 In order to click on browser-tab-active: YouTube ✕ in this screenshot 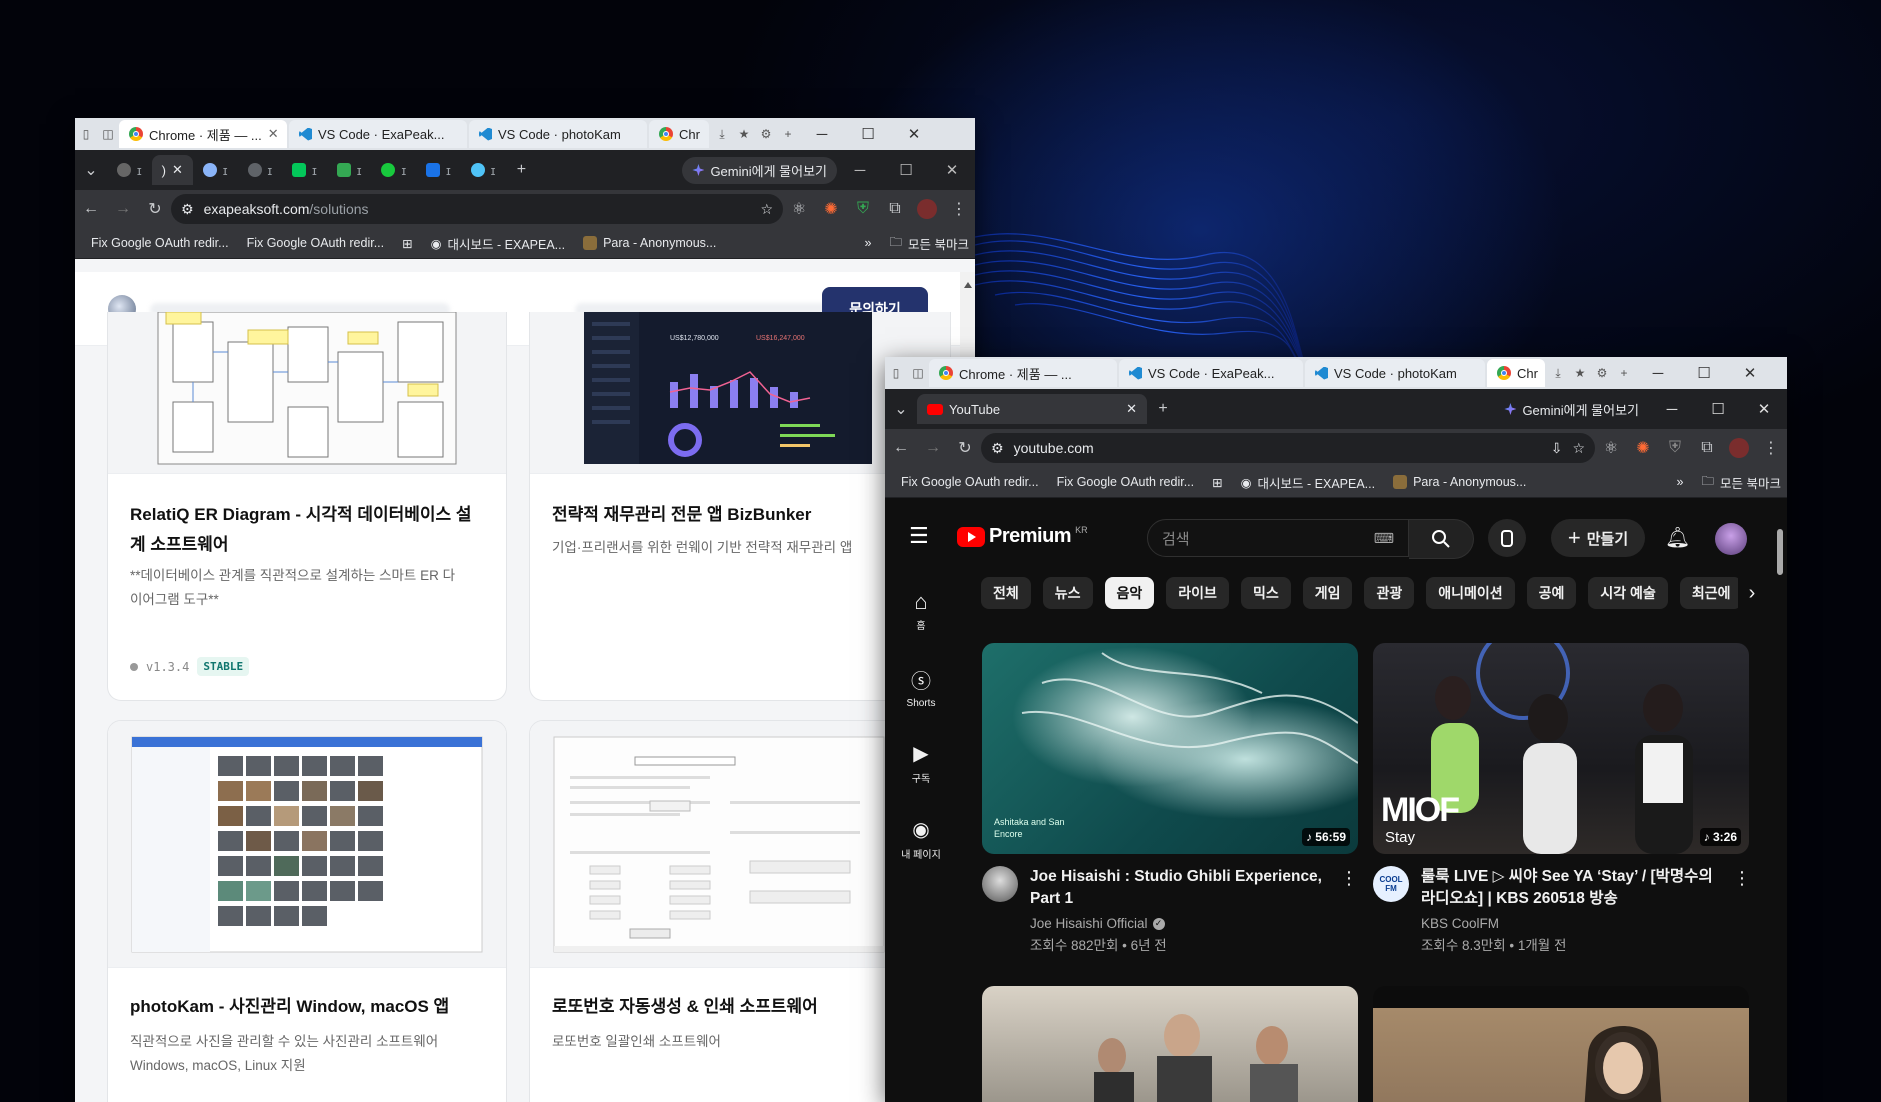, I will do `click(1032, 409)`.